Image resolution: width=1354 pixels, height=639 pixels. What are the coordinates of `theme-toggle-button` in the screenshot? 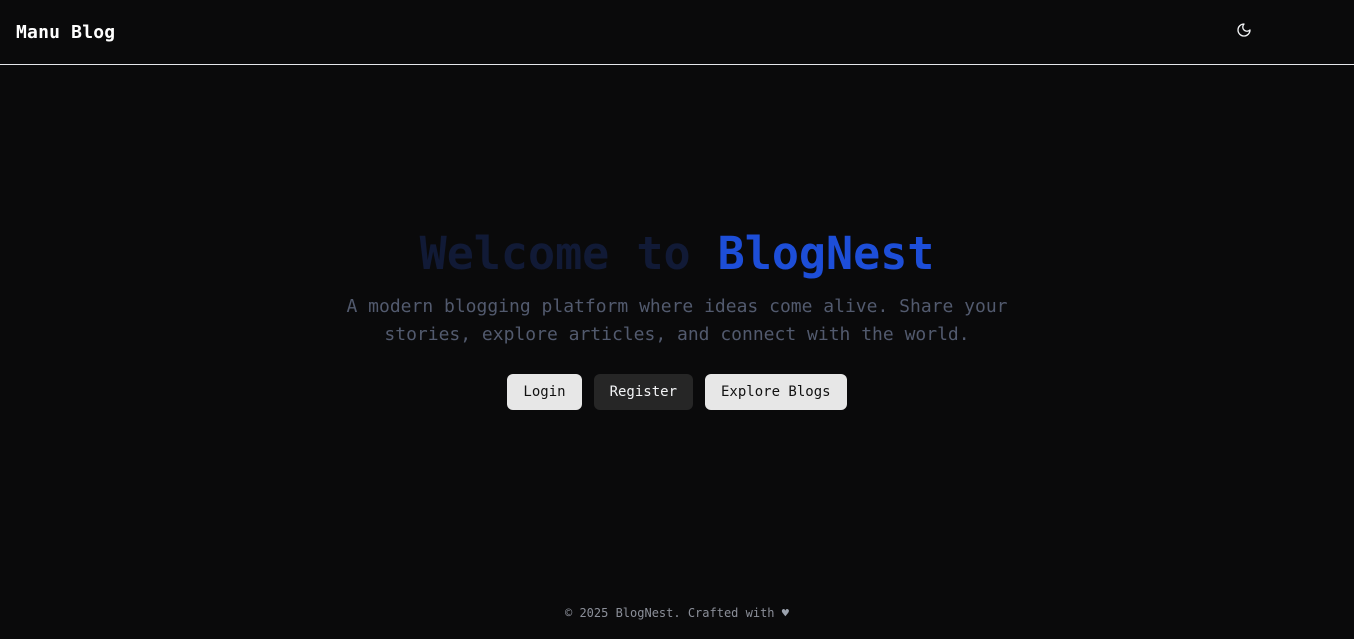 It's located at (1244, 32).